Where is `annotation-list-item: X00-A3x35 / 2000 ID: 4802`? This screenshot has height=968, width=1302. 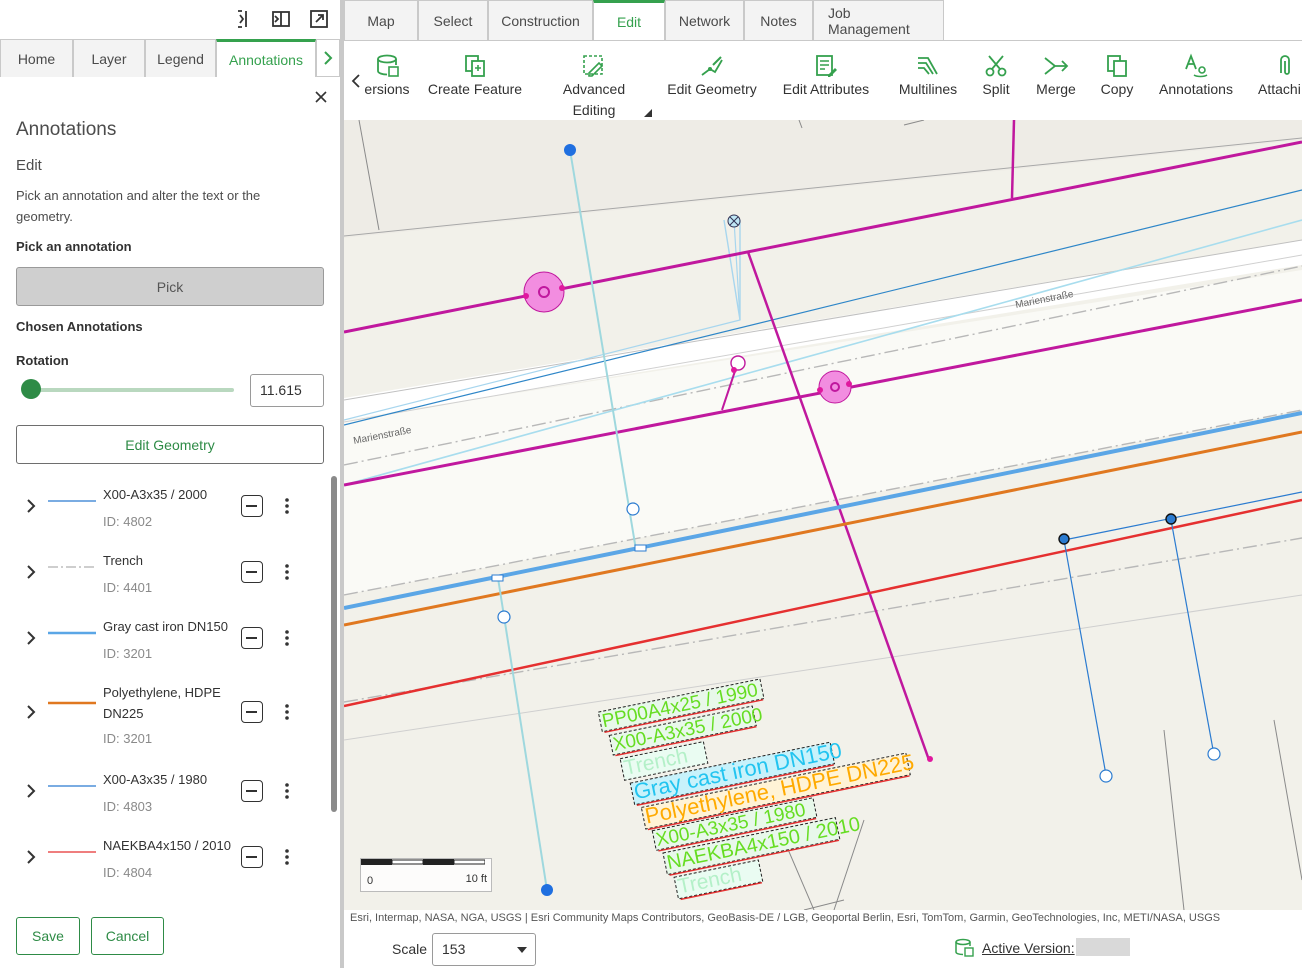
annotation-list-item: X00-A3x35 / 2000 ID: 4802 is located at coordinates (165, 507).